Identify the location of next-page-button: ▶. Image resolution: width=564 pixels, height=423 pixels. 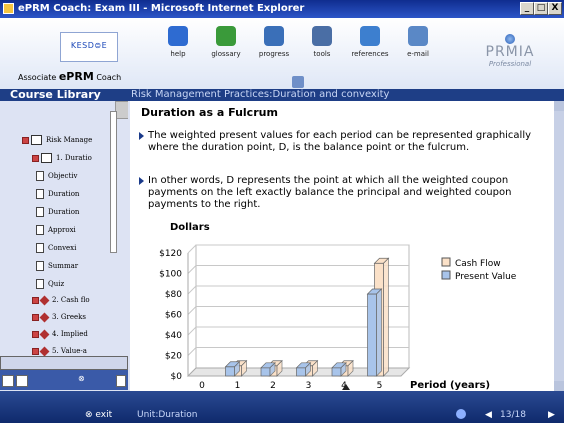
(551, 415).